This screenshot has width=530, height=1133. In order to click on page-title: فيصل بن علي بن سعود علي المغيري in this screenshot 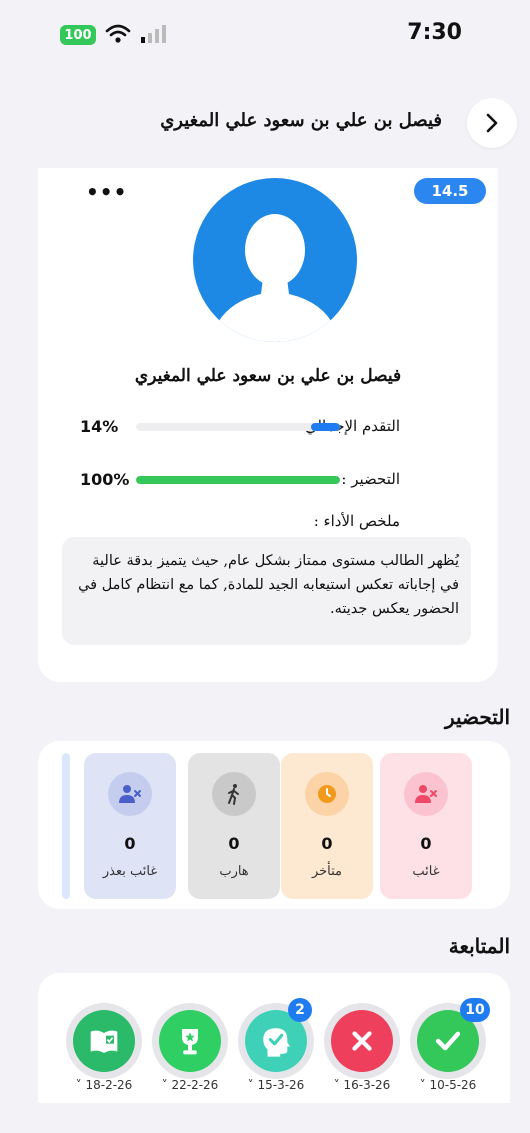, I will do `click(301, 120)`.